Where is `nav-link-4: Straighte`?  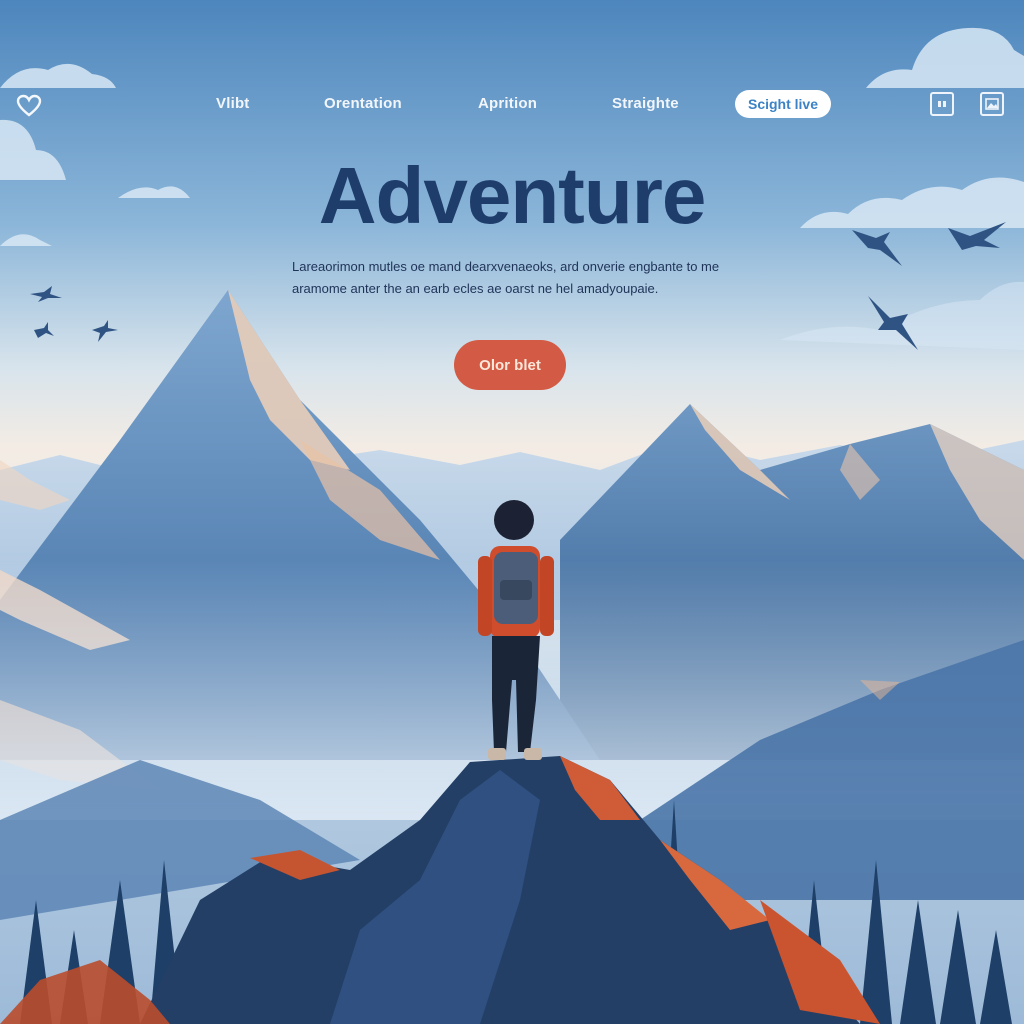 nav-link-4: Straighte is located at coordinates (645, 103).